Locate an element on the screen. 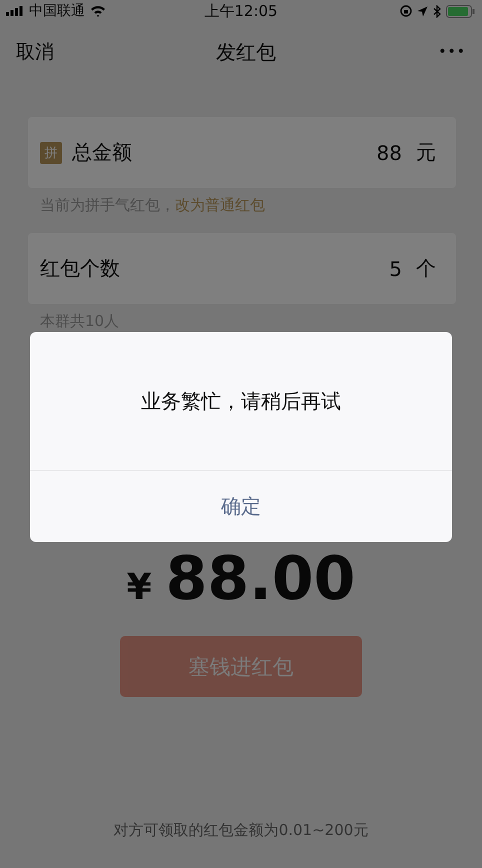 This screenshot has width=482, height=868. page-title: 发红包 is located at coordinates (246, 52).